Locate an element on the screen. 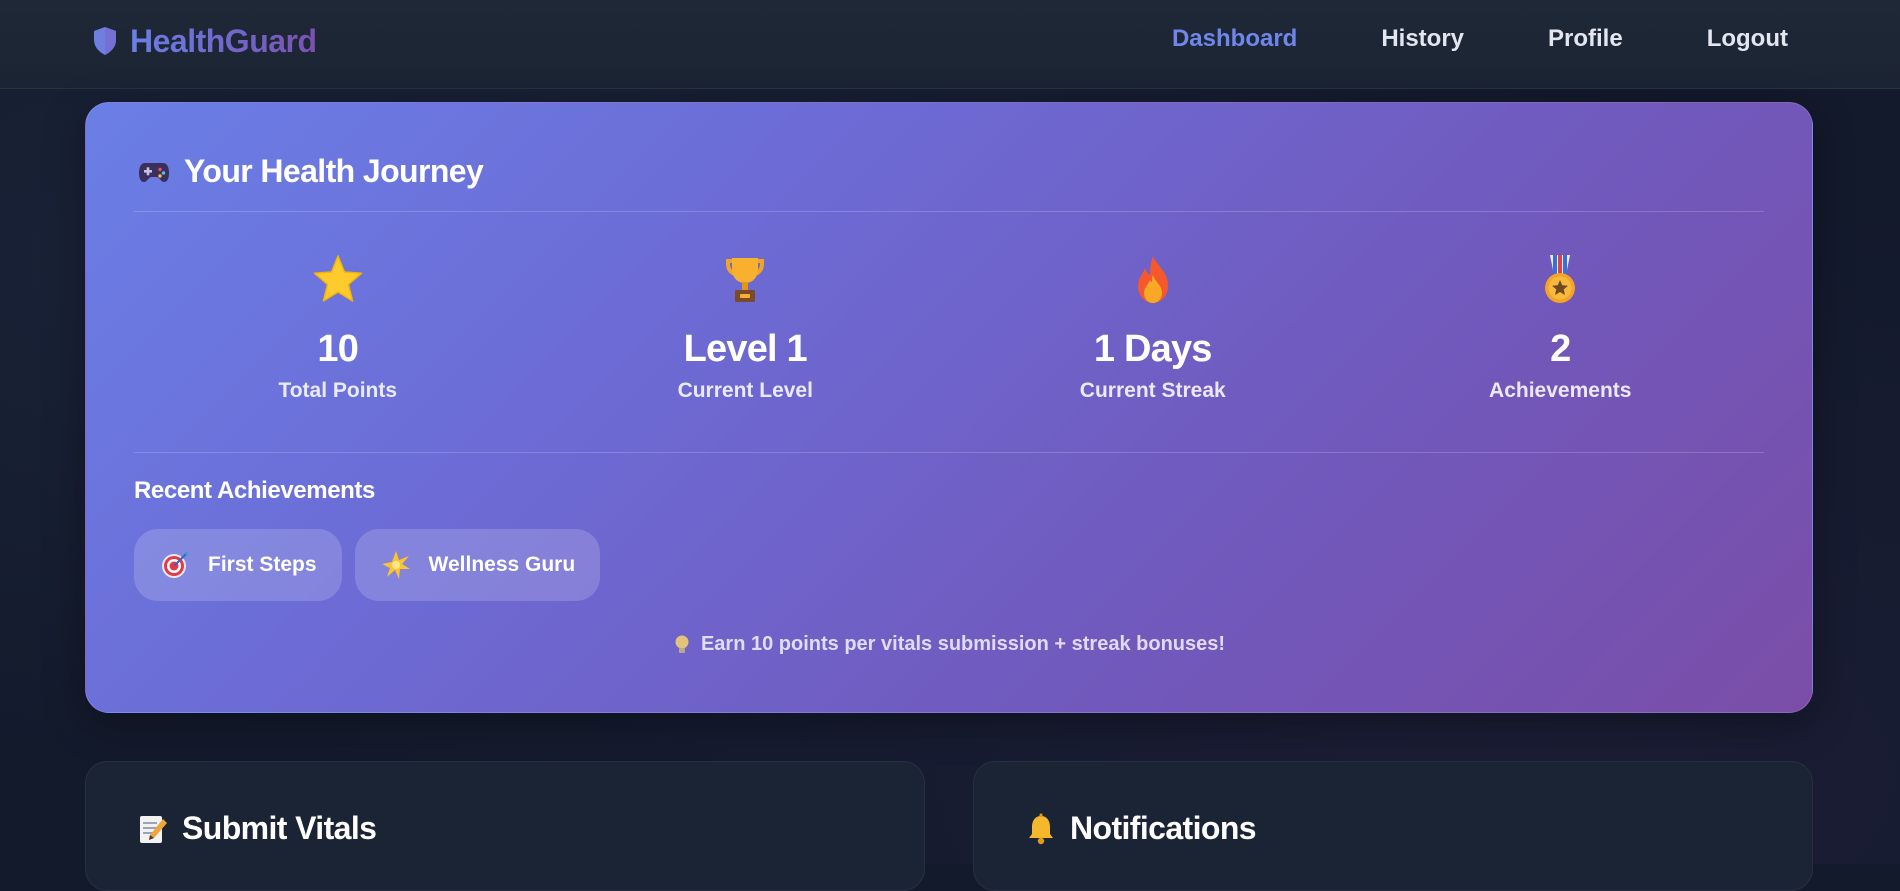  achievement-label: First Steps is located at coordinates (262, 564).